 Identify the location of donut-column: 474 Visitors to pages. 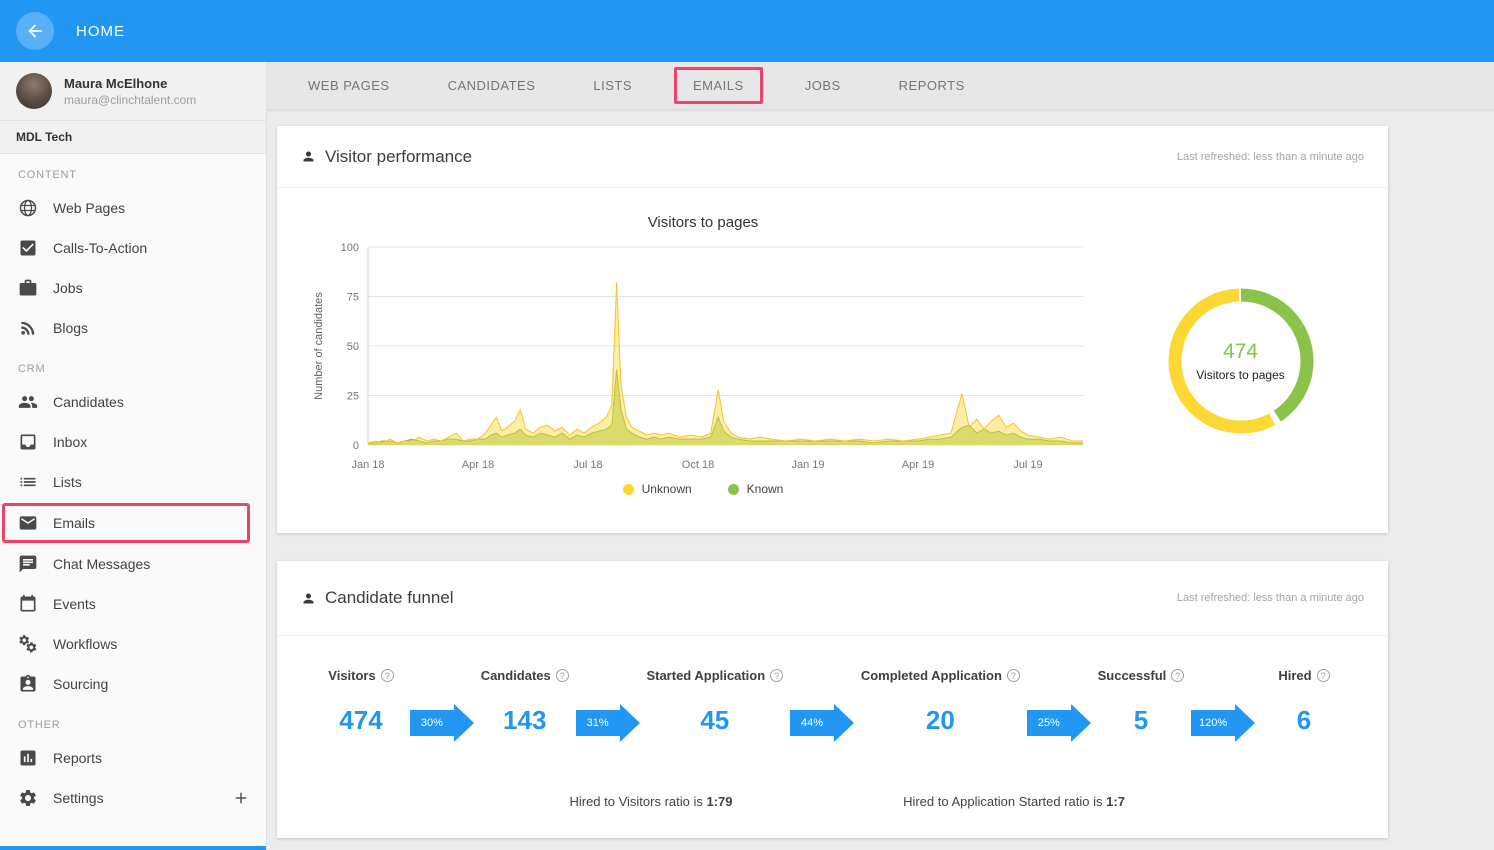
(1240, 360).